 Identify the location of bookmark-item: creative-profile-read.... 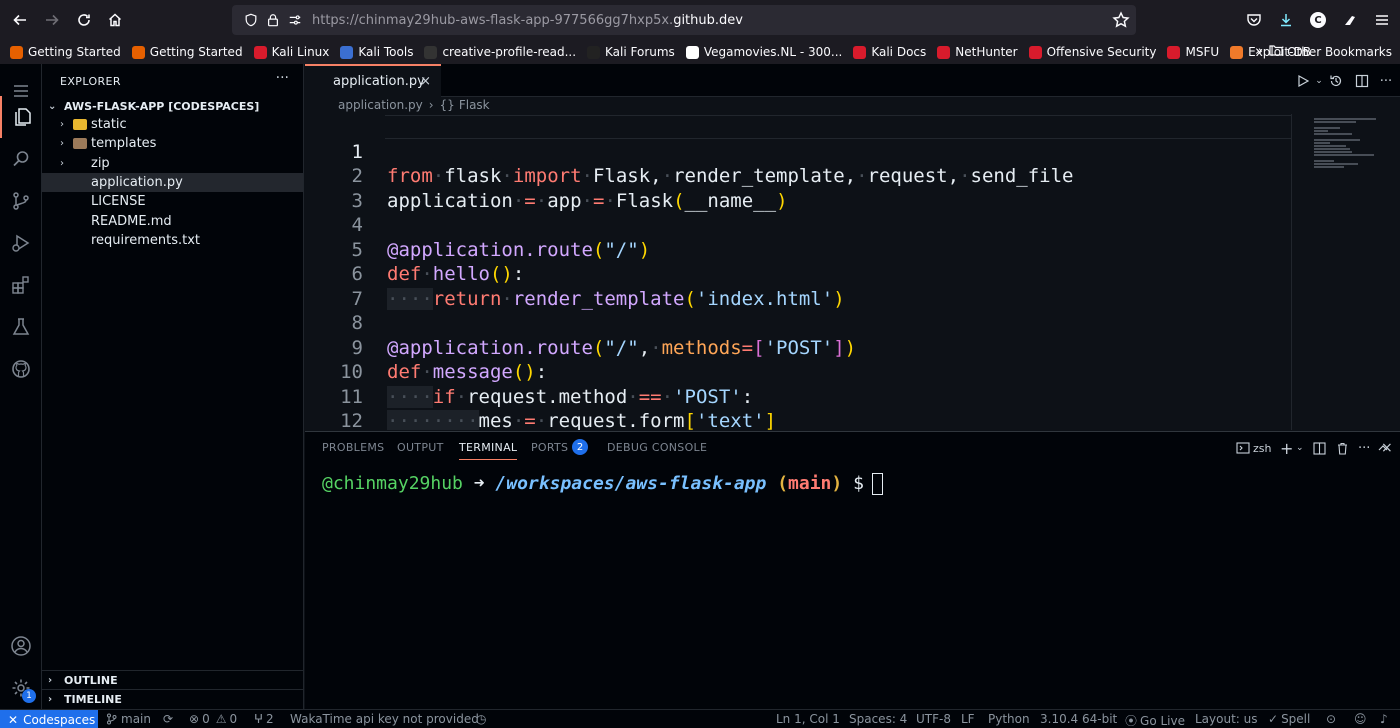
(500, 52).